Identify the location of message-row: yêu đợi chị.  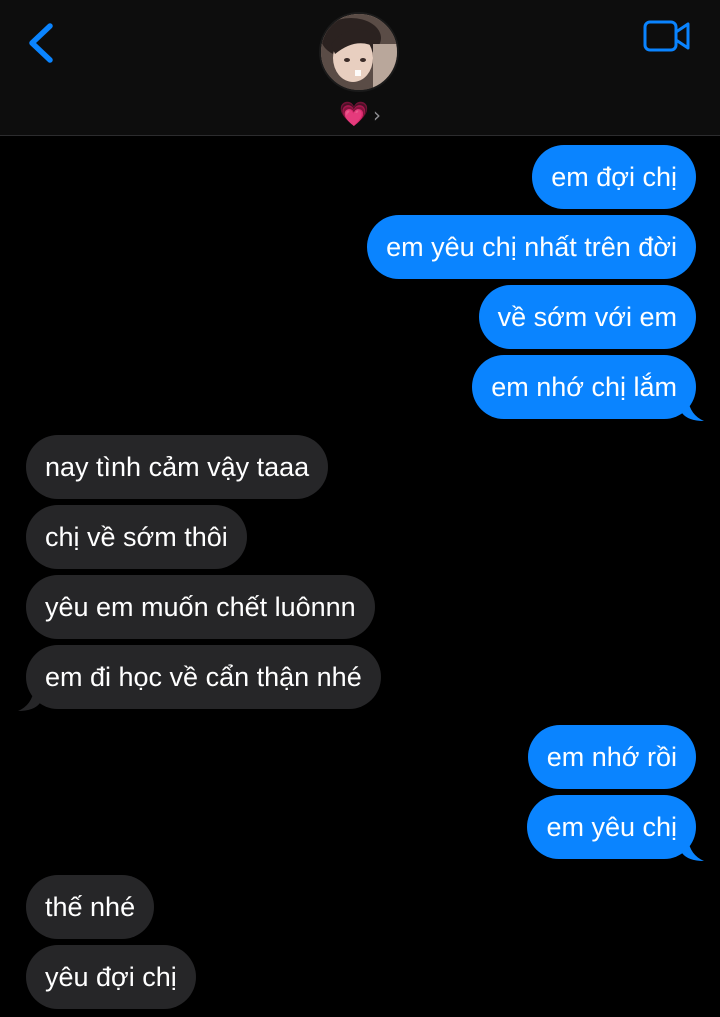
(360, 978).